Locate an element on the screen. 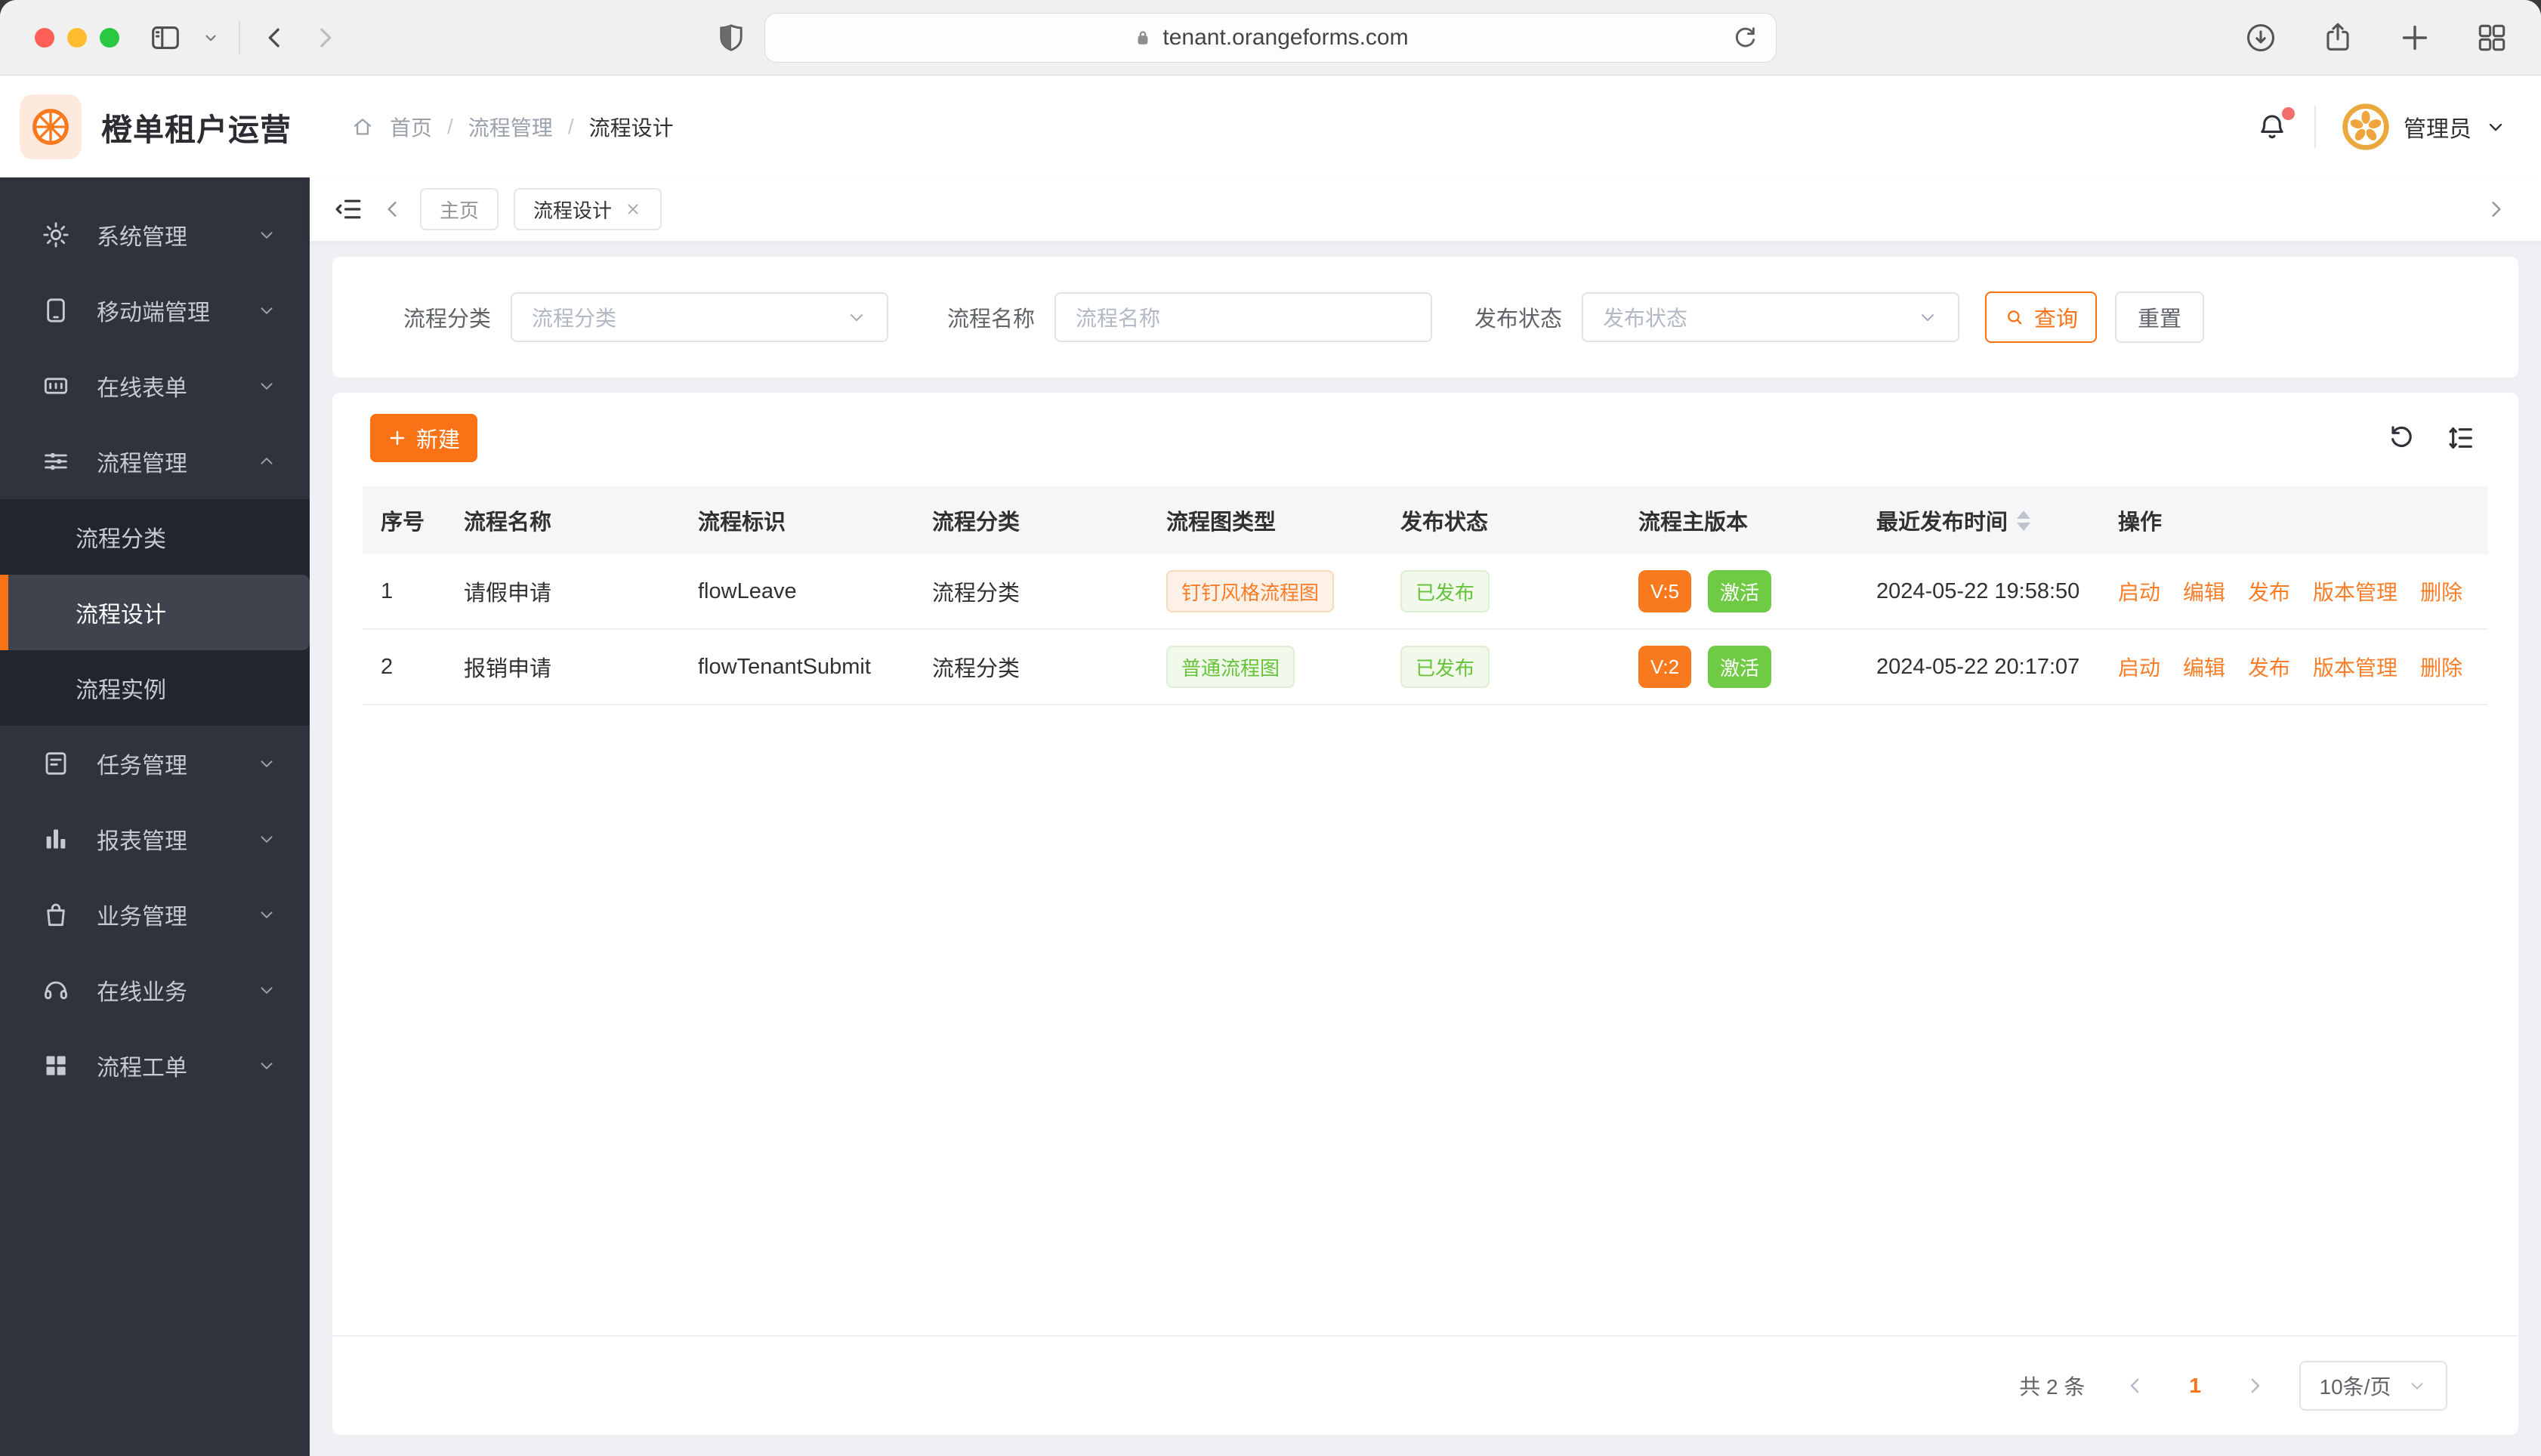 This screenshot has height=1456, width=2541. sidebar-item-online-forms: 在线表单 is located at coordinates (155, 386).